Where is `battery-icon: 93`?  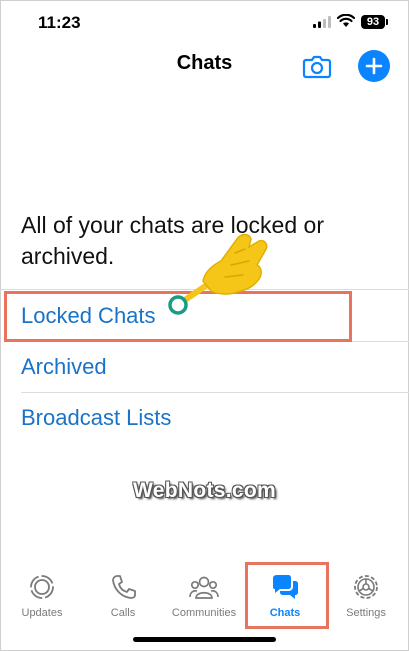
battery-icon: 93 is located at coordinates (374, 22).